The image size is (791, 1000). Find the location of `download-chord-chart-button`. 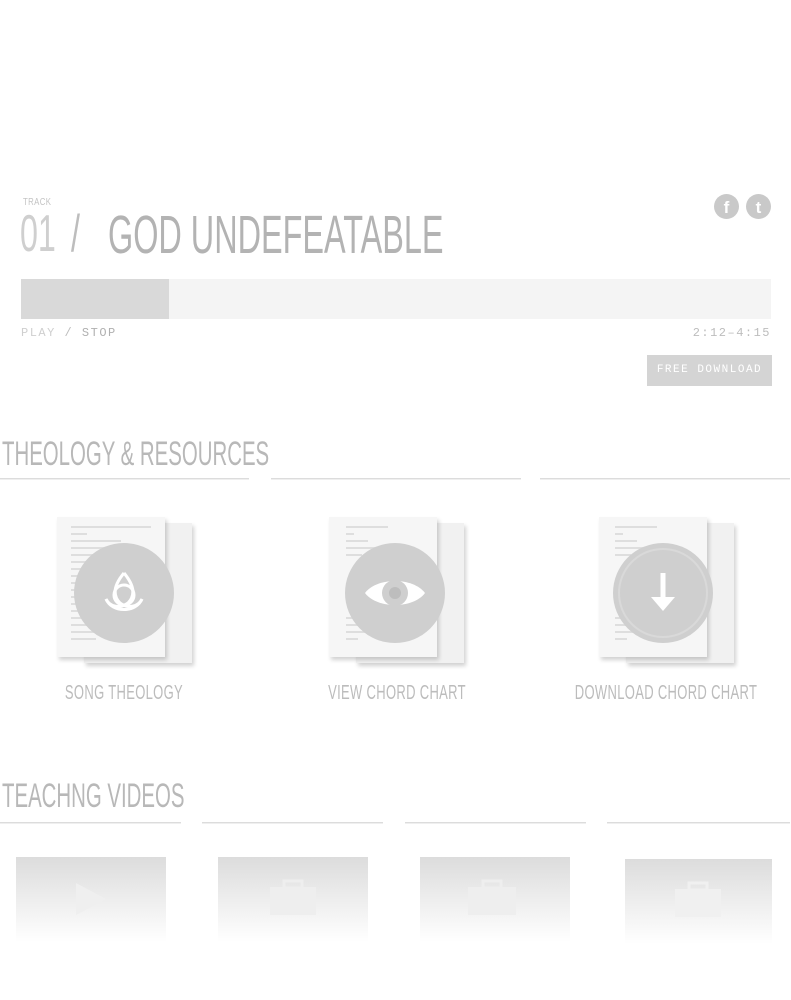

download-chord-chart-button is located at coordinates (663, 593).